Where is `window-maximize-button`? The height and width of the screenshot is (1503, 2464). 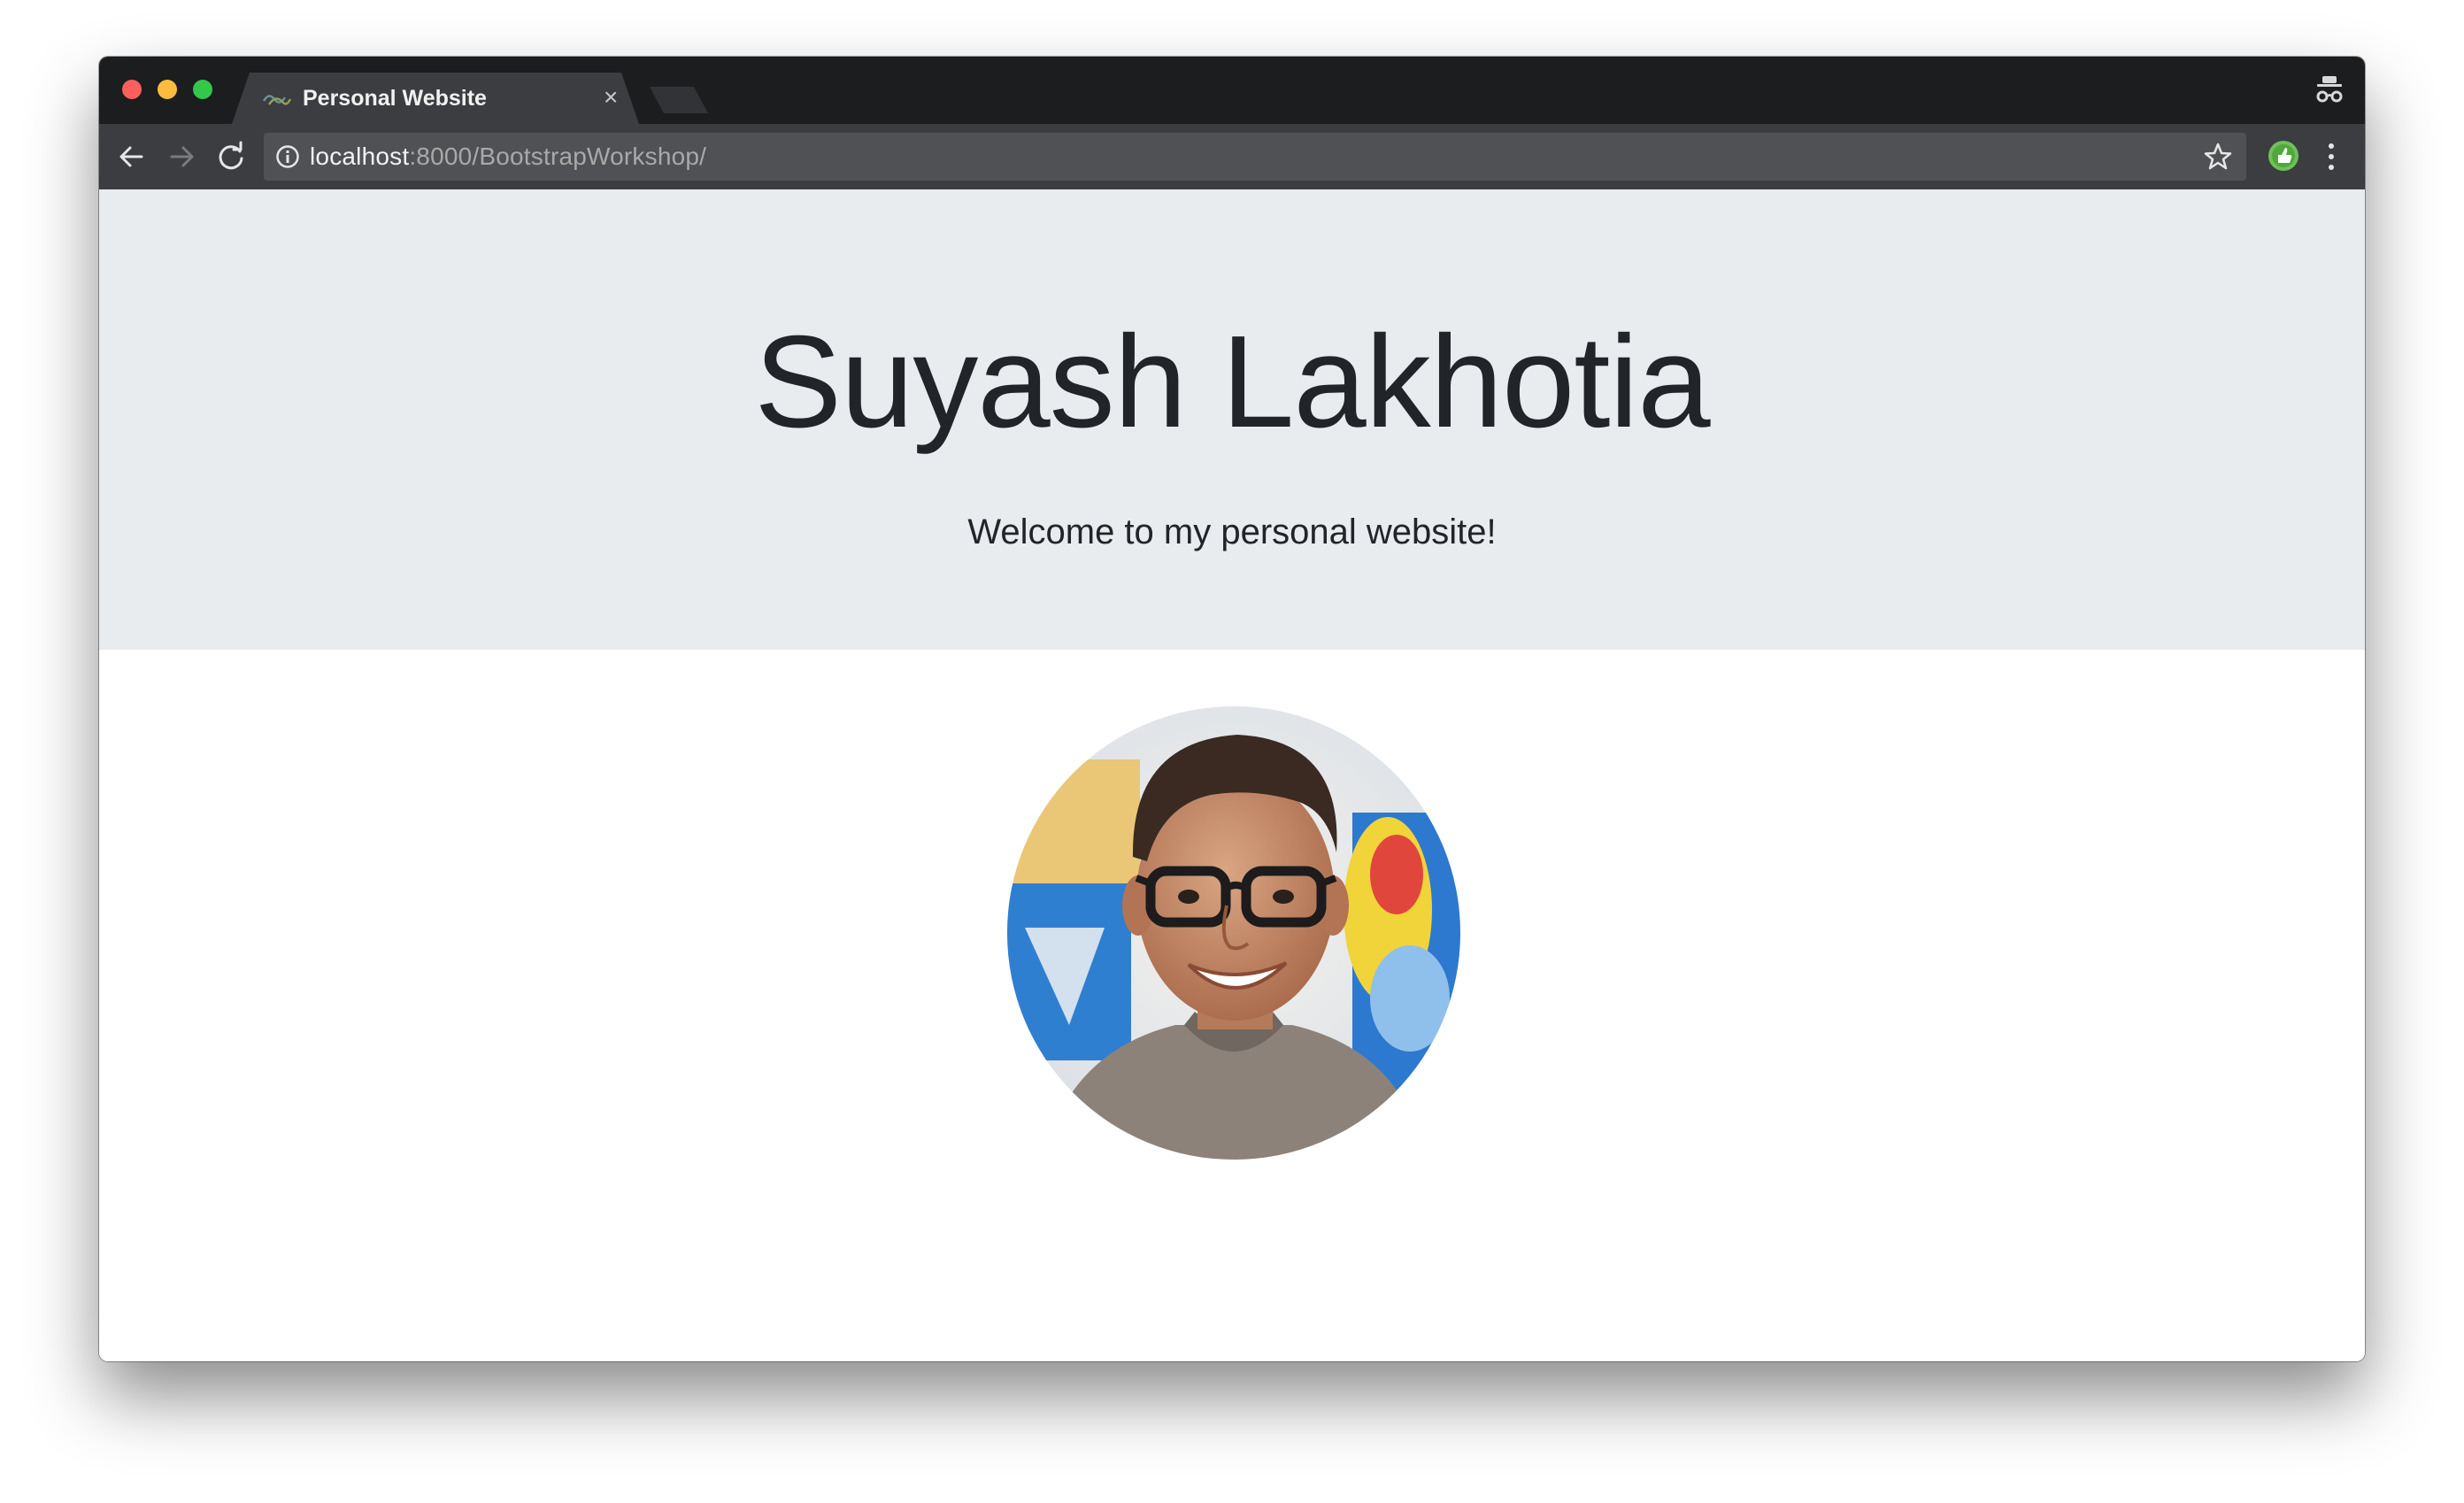 window-maximize-button is located at coordinates (202, 89).